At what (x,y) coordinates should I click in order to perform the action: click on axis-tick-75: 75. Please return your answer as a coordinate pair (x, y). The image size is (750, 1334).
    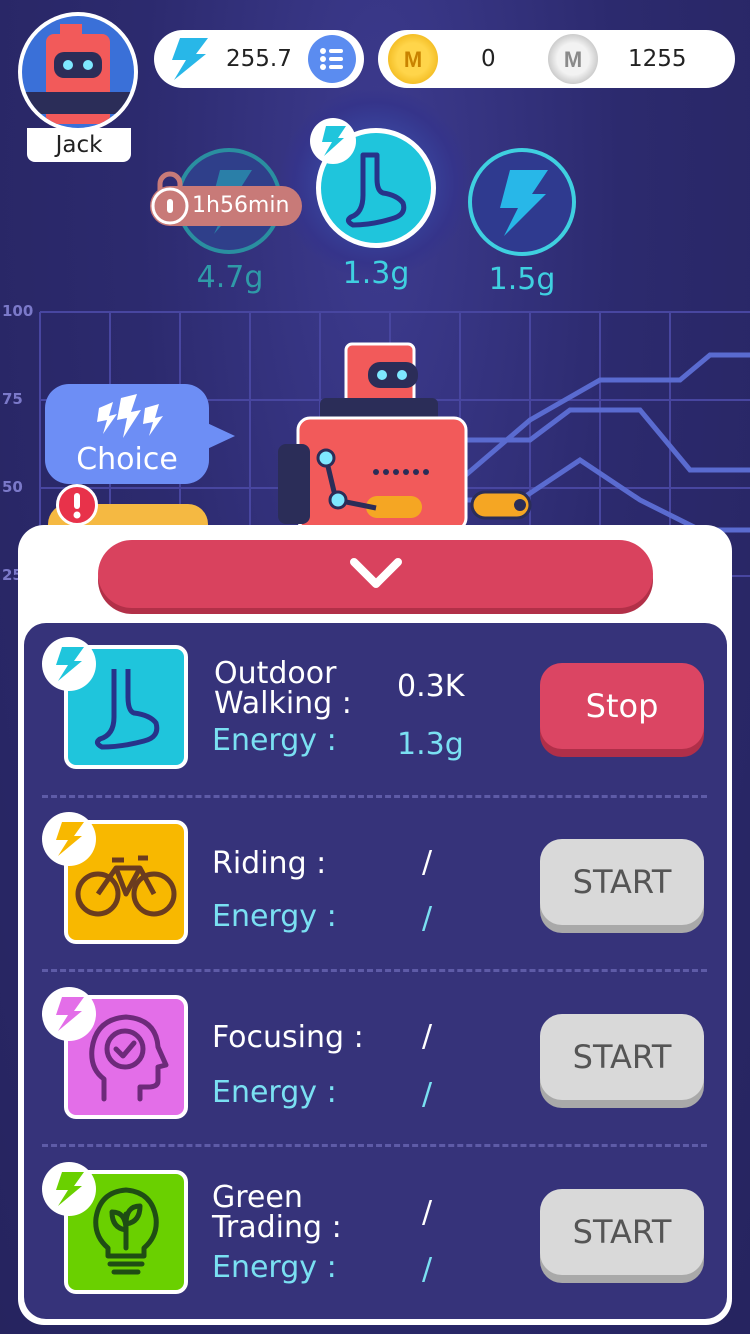
    Looking at the image, I should click on (12, 399).